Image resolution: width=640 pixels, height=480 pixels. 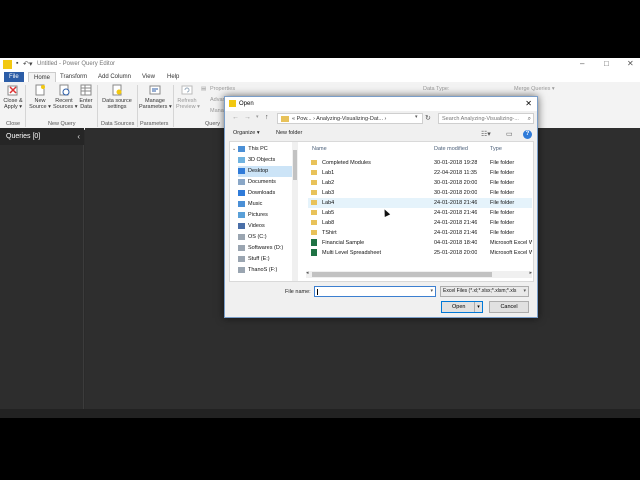 I want to click on open-options-dropdown: ▾, so click(x=478, y=307).